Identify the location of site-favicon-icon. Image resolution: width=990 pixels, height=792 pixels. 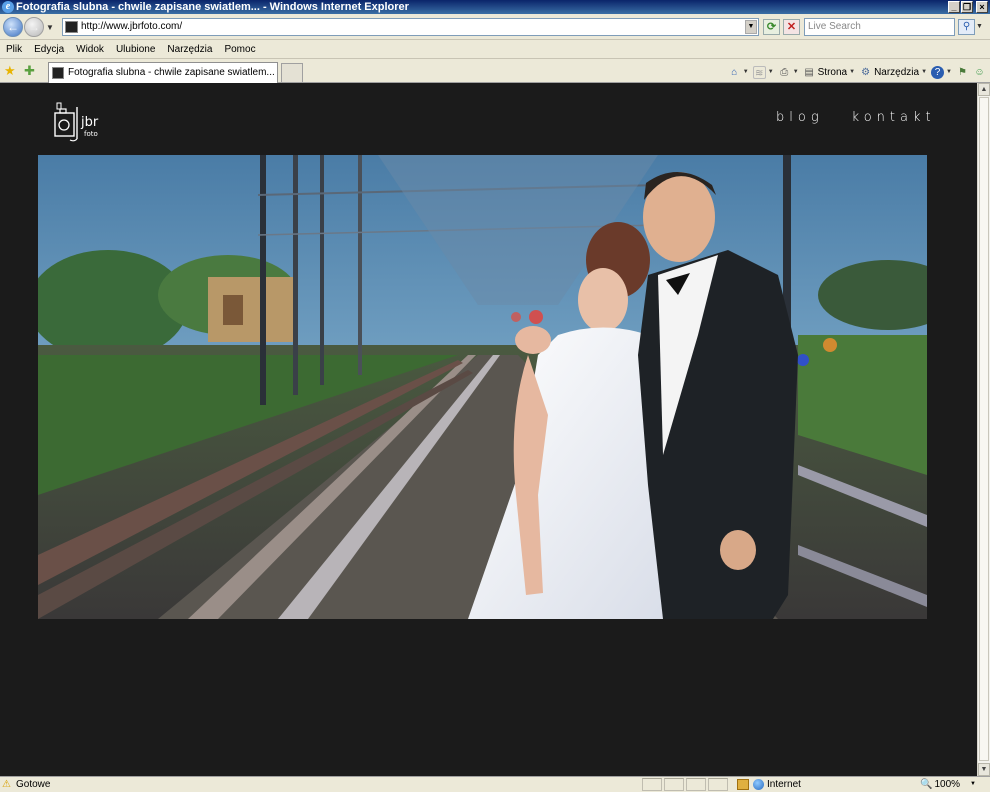
(71, 27).